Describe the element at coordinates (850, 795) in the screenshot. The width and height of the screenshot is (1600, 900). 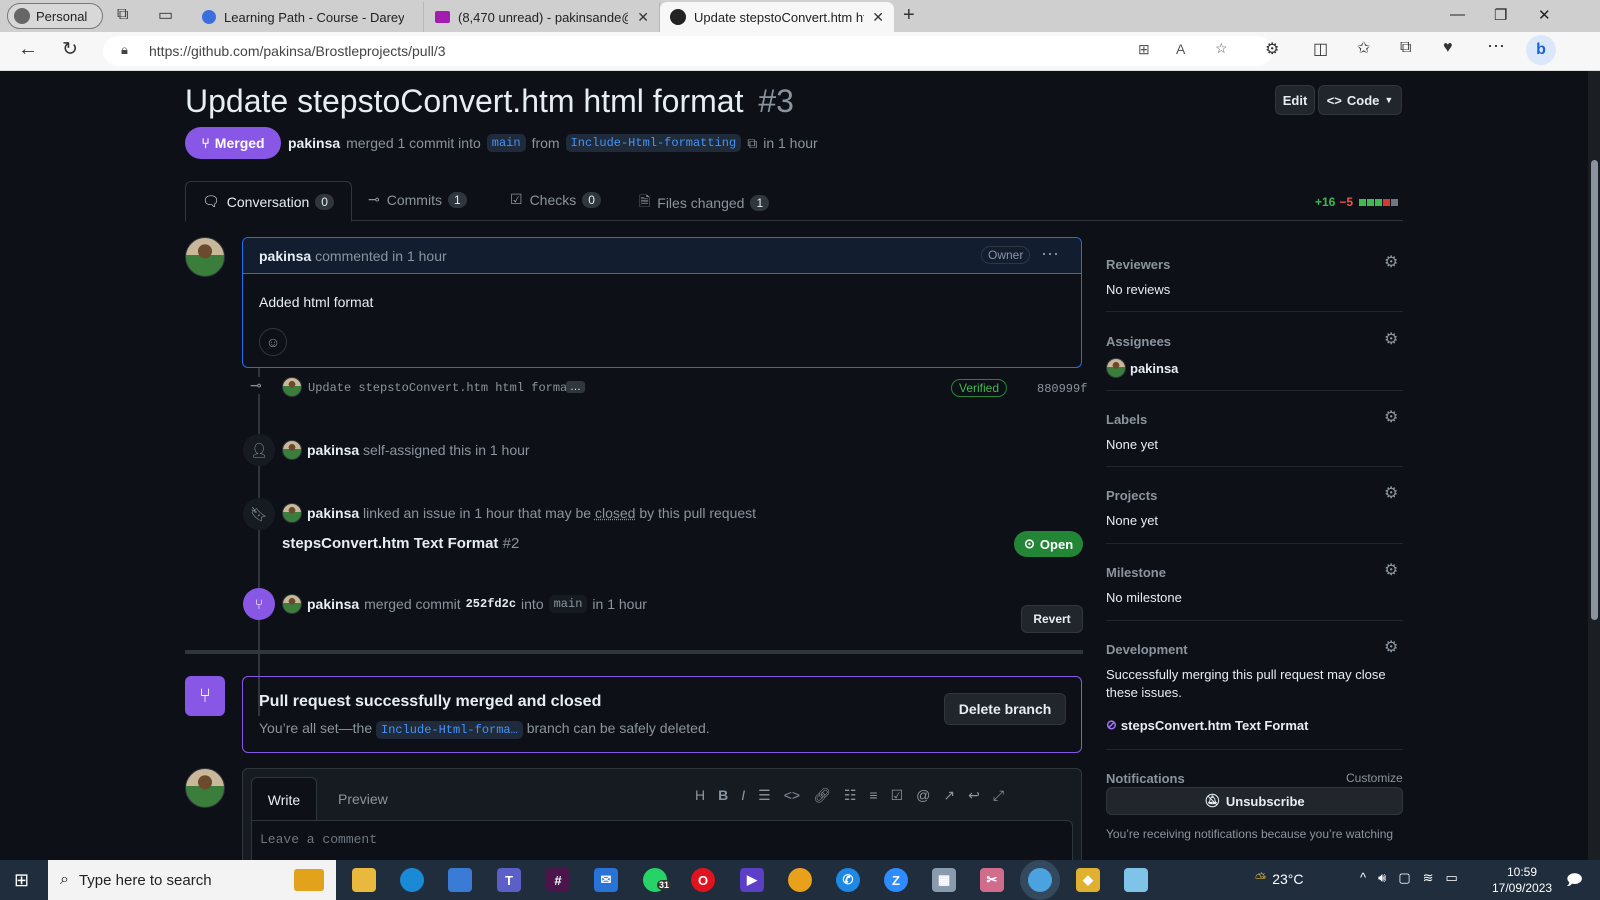
I see `unordered-list-icon: ☷` at that location.